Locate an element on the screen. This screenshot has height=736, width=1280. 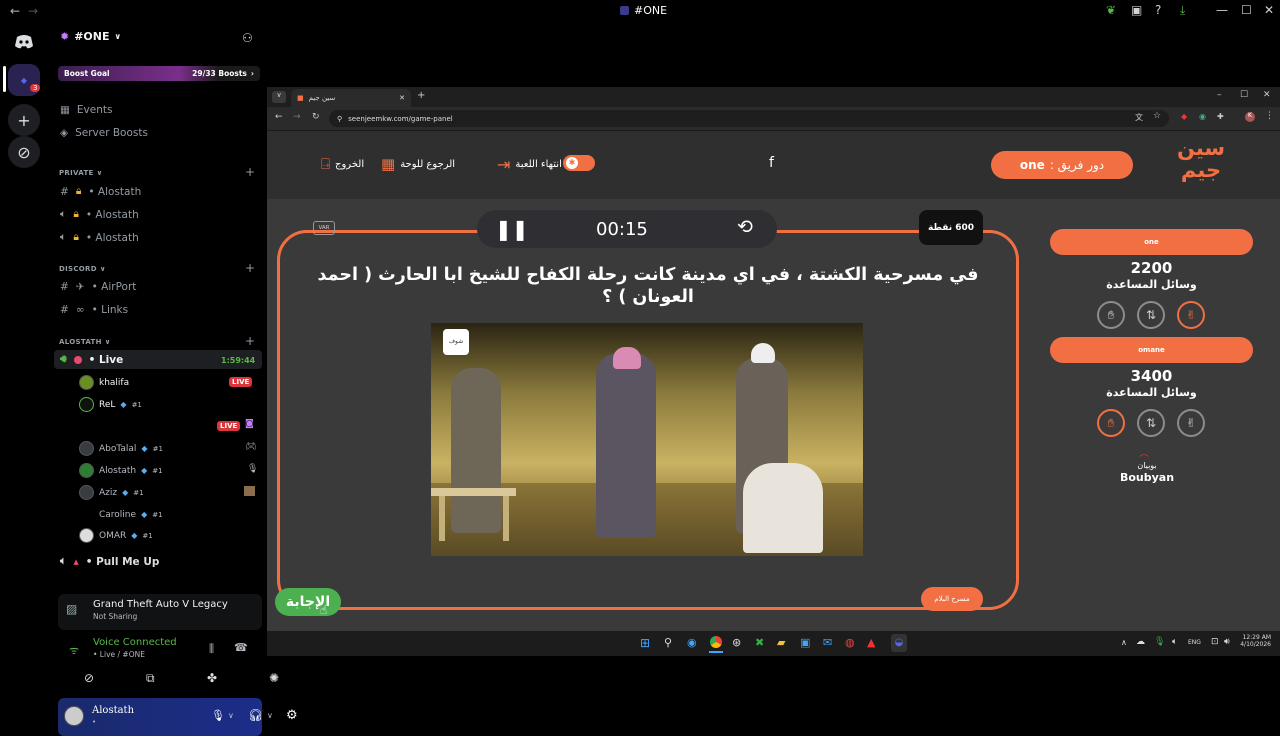
category-alostath: ALOSTATH ∨ is located at coordinates (85, 342).